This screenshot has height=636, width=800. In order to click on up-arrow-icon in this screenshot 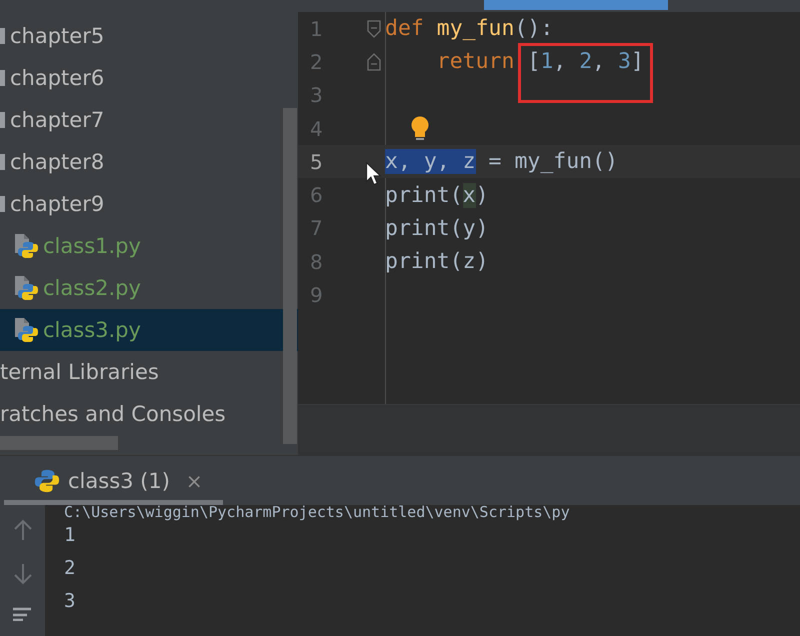, I will do `click(22, 530)`.